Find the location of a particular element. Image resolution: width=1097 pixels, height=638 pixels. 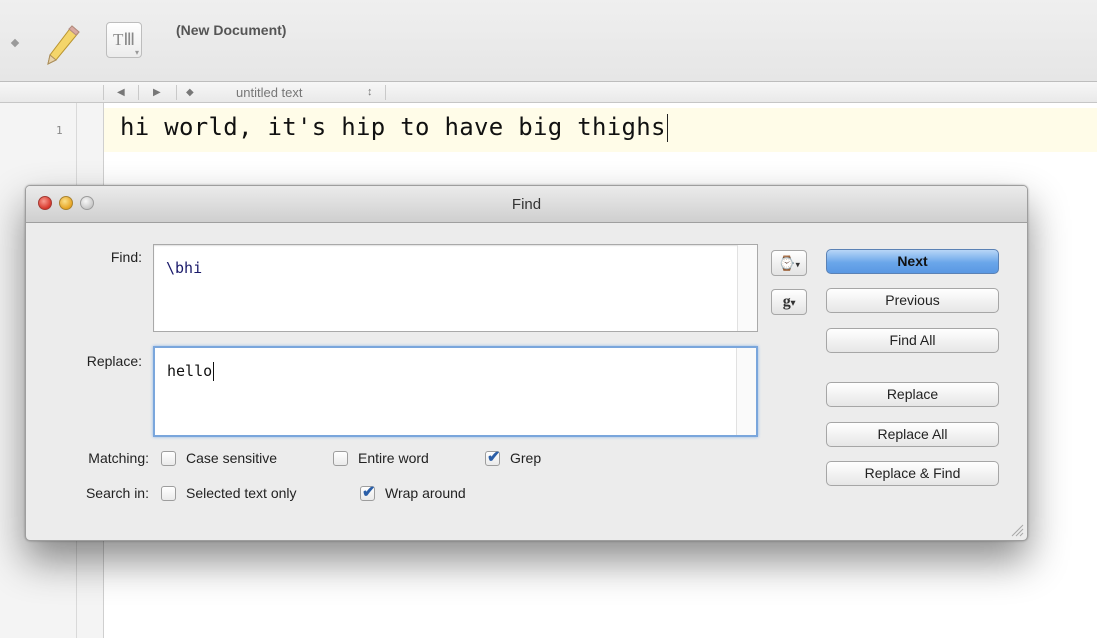

find-all-button: Find All is located at coordinates (912, 340).